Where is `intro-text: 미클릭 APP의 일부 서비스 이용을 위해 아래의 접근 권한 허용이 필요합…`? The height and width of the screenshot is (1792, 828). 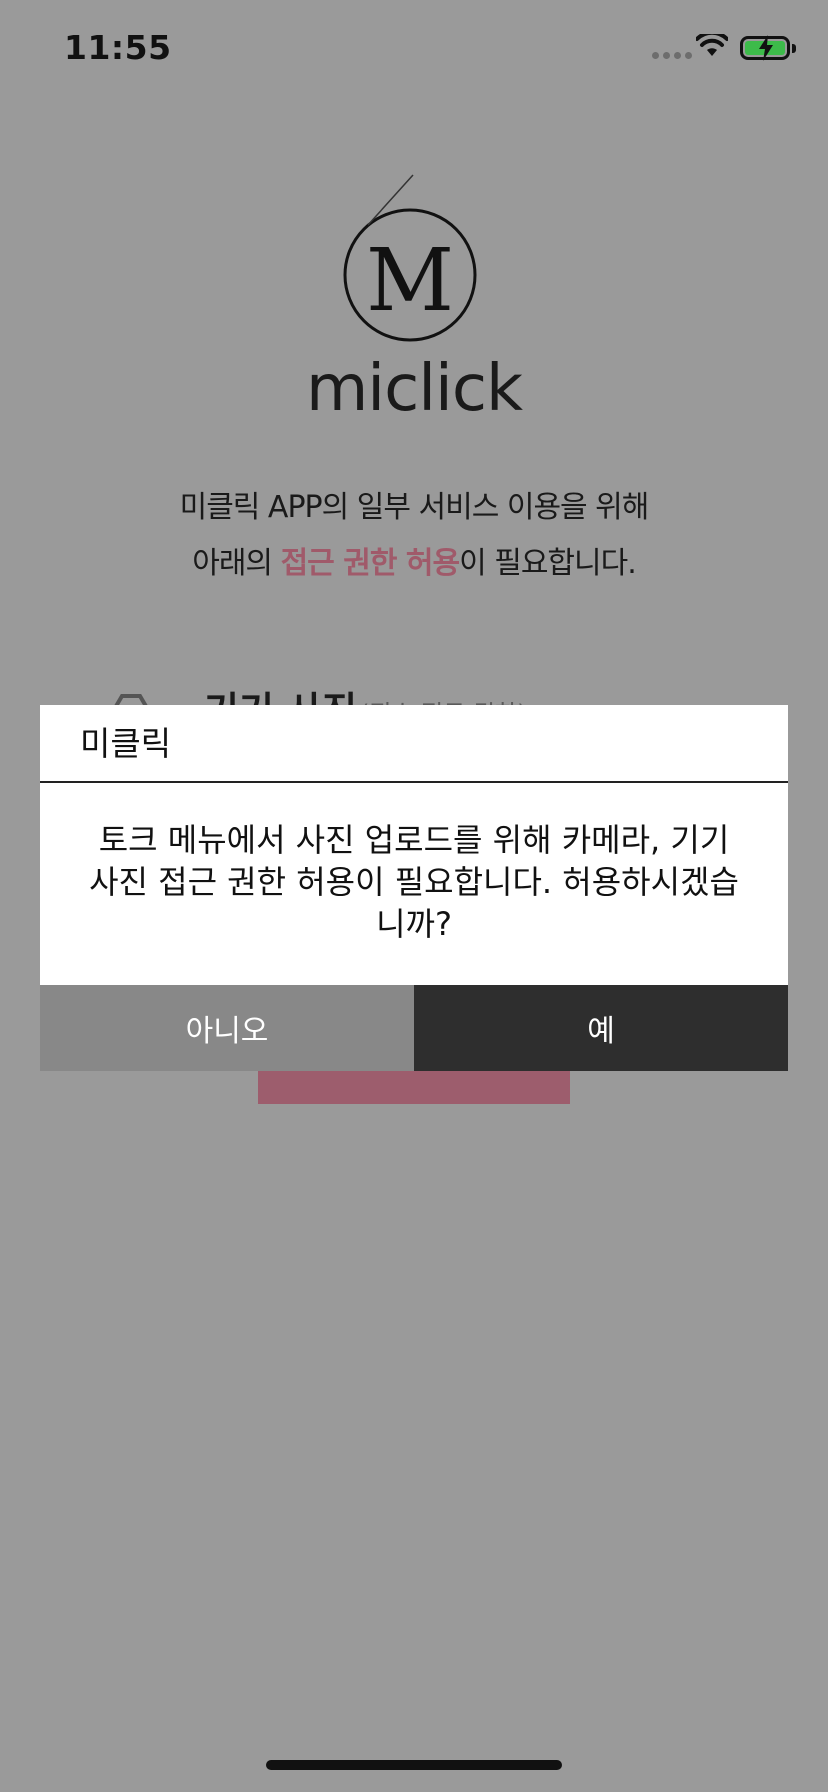
intro-text: 미클릭 APP의 일부 서비스 이용을 위해 아래의 접근 권한 허용이 필요합… is located at coordinates (414, 536).